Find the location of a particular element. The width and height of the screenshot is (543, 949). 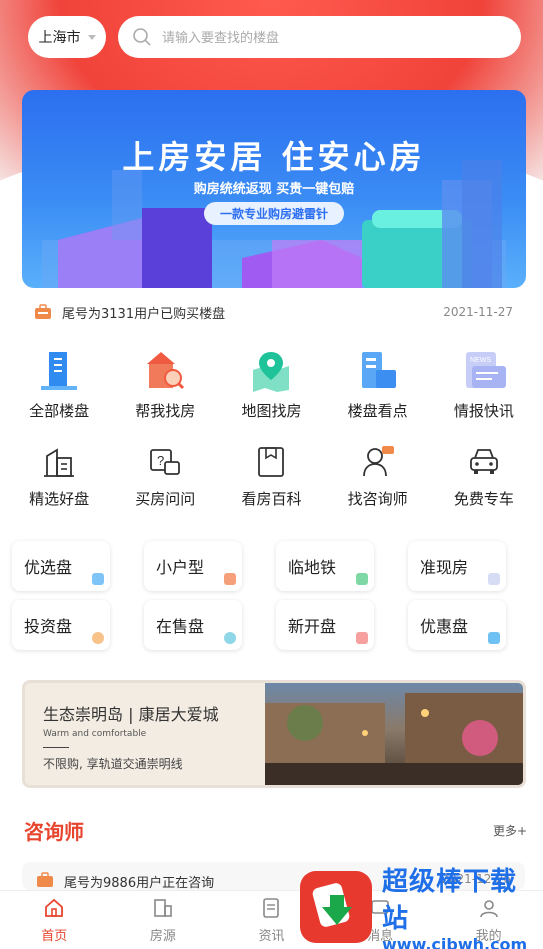

watermark-name: 超级棒下载站 is located at coordinates (450, 900).